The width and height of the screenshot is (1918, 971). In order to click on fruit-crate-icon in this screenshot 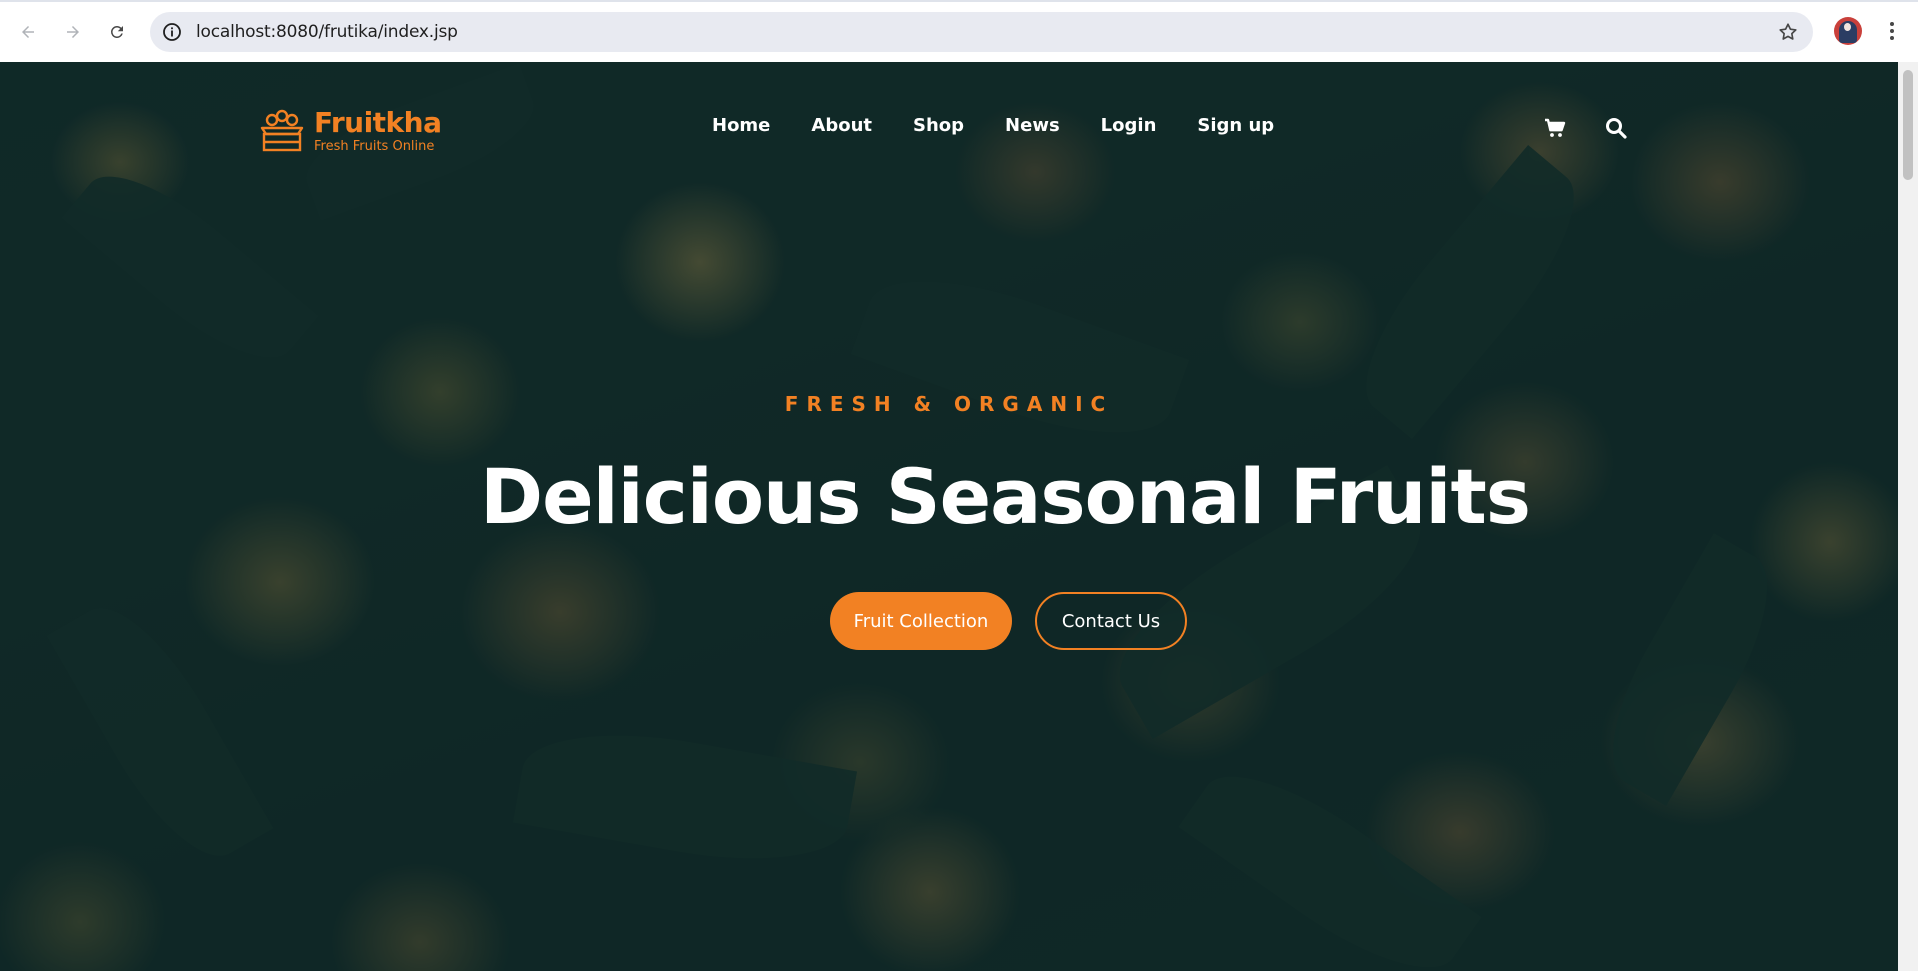, I will do `click(282, 130)`.